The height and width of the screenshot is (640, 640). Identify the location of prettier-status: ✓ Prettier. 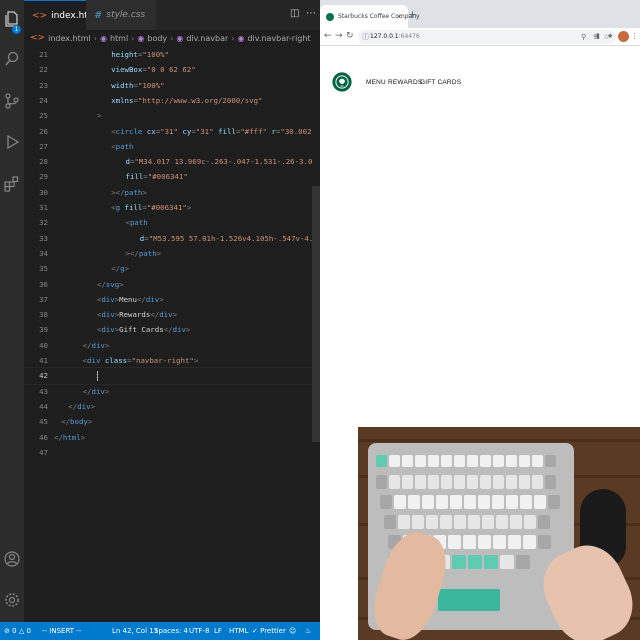
(269, 631).